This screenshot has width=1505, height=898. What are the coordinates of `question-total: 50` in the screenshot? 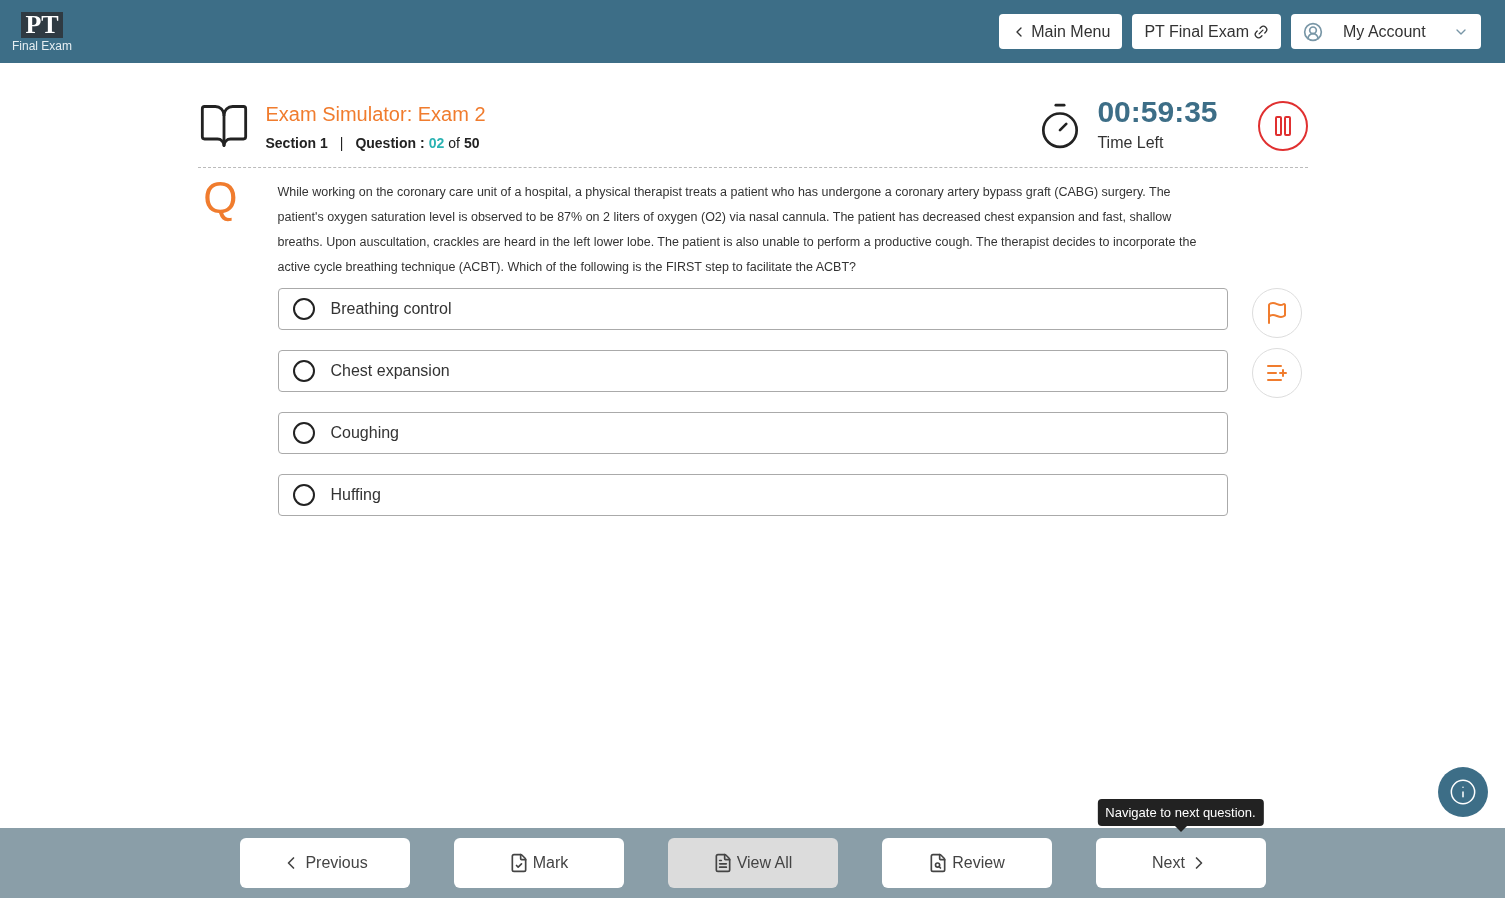 It's located at (471, 143).